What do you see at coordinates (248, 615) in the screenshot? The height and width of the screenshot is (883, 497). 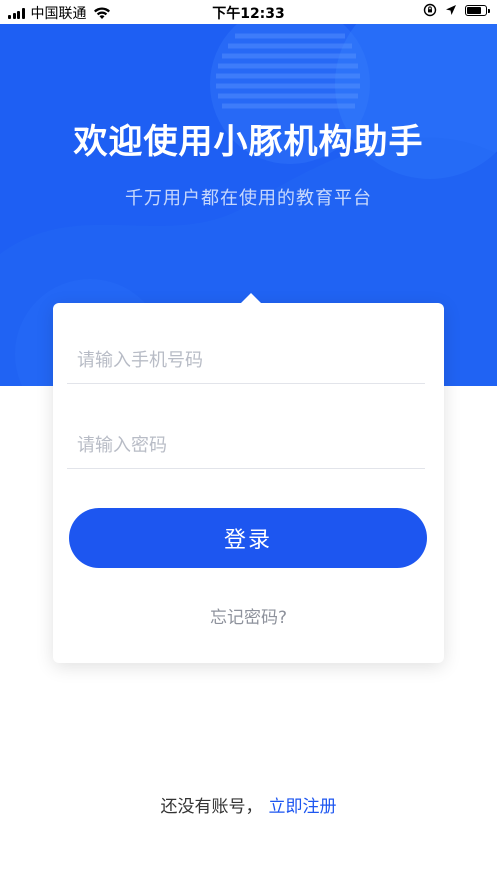 I see `forgot-password-link: 忘记密码?` at bounding box center [248, 615].